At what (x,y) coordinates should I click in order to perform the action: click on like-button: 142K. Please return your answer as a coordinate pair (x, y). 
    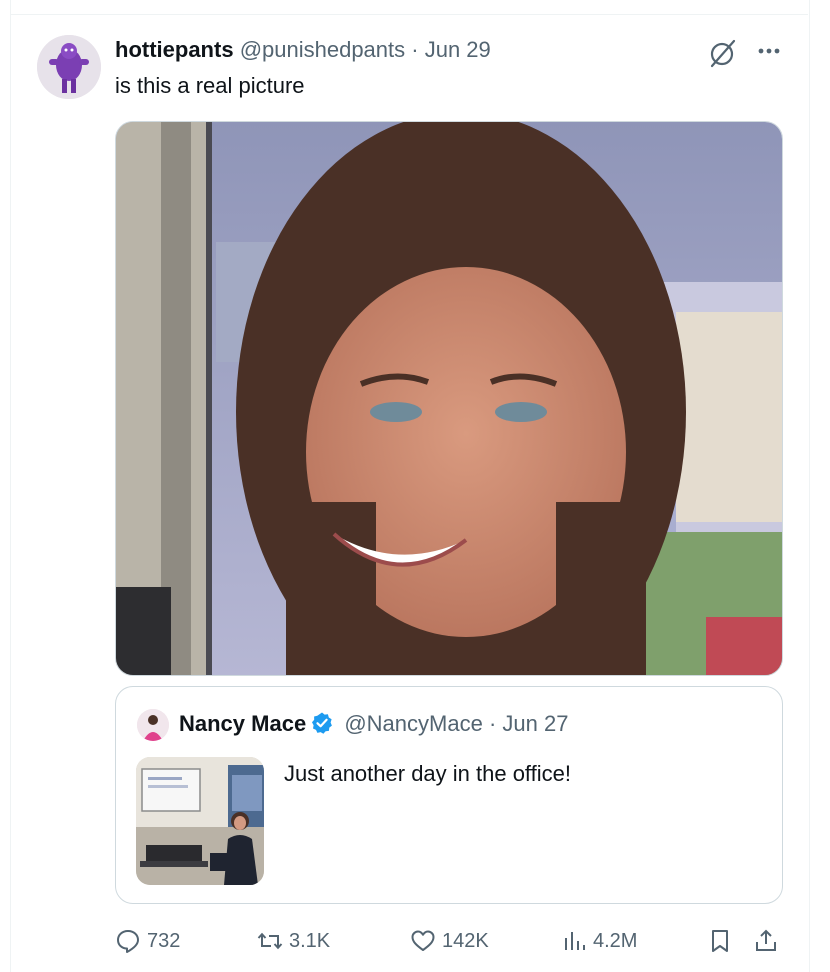
    Looking at the image, I should click on (449, 941).